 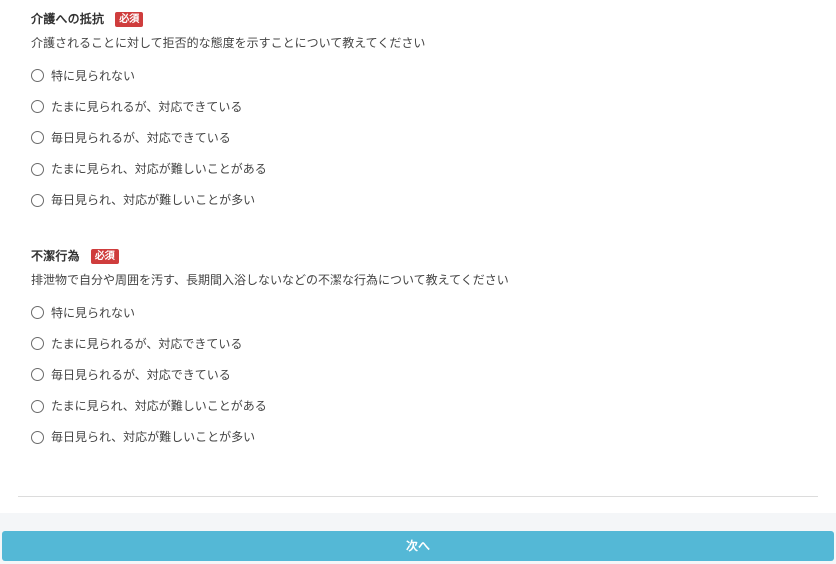 I want to click on divider, so click(x=418, y=496).